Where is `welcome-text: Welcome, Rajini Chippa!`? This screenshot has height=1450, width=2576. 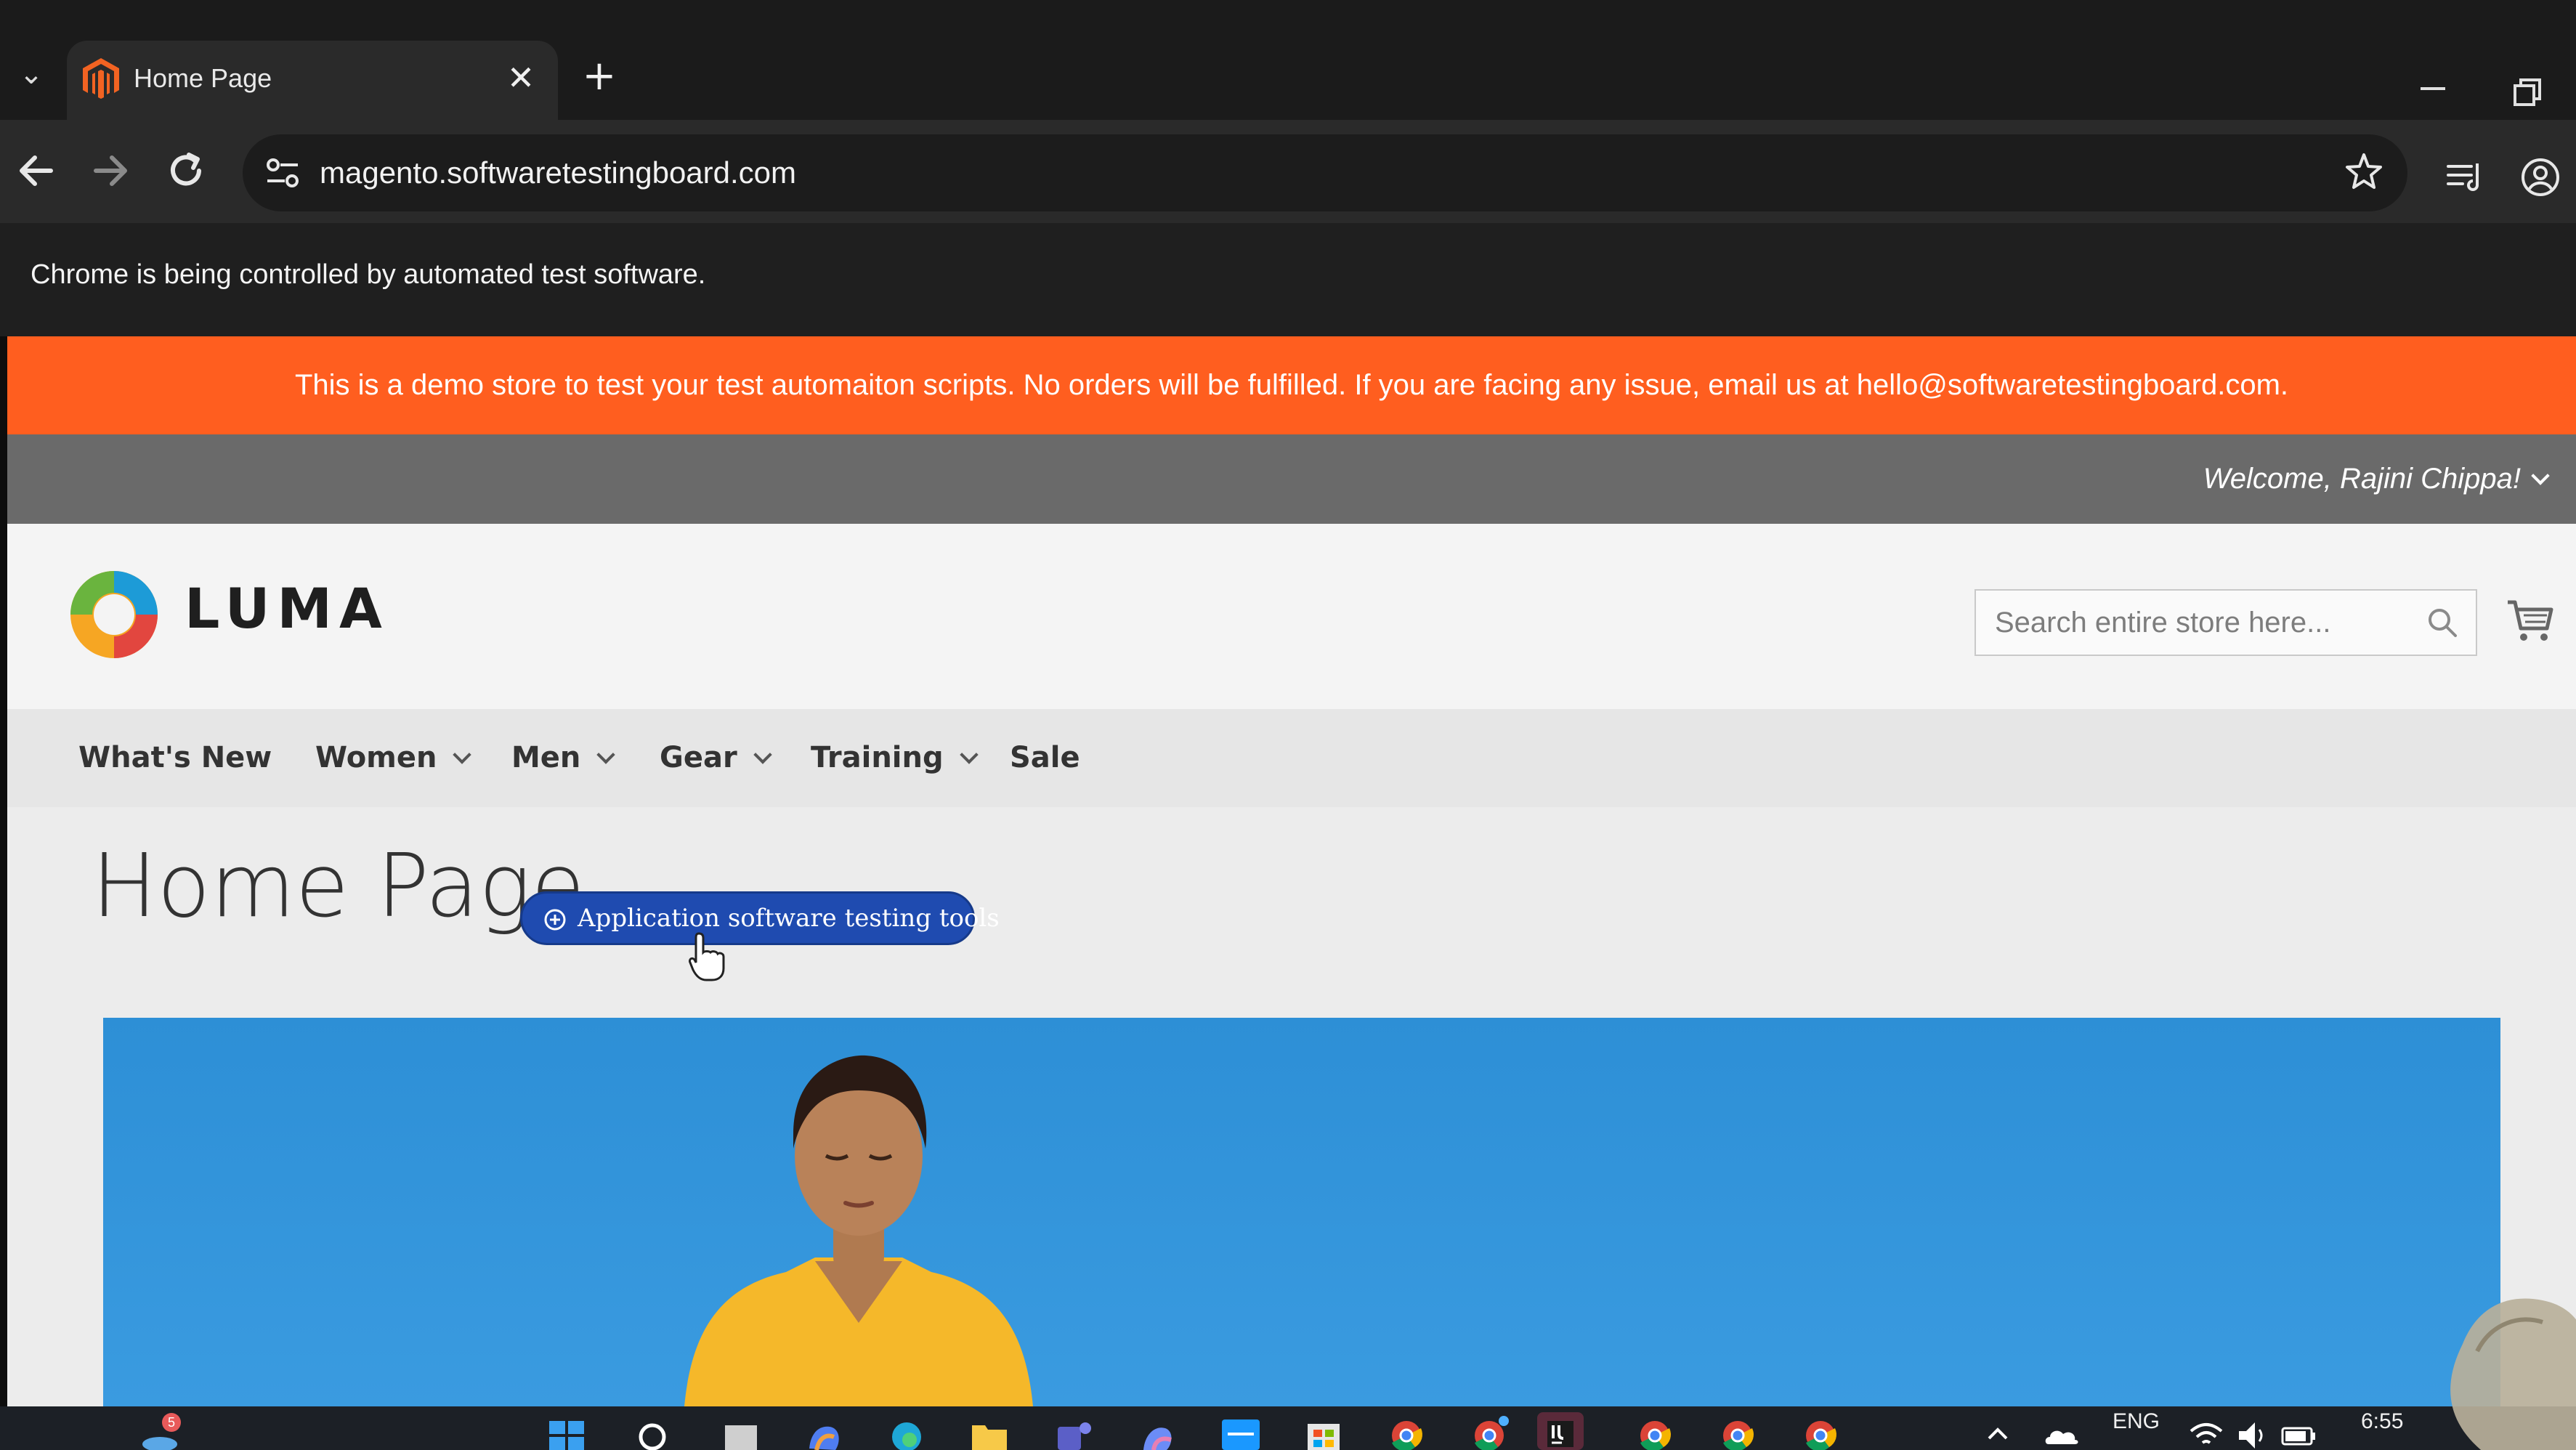
welcome-text: Welcome, Rajini Chippa! is located at coordinates (2362, 479).